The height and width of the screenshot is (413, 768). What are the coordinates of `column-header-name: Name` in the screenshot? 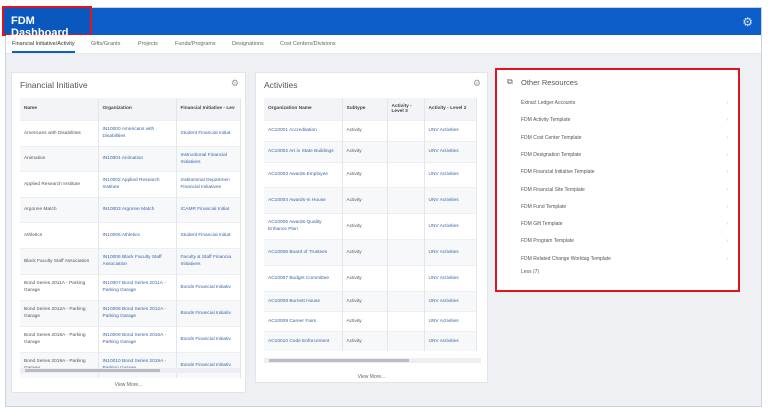 It's located at (59, 109).